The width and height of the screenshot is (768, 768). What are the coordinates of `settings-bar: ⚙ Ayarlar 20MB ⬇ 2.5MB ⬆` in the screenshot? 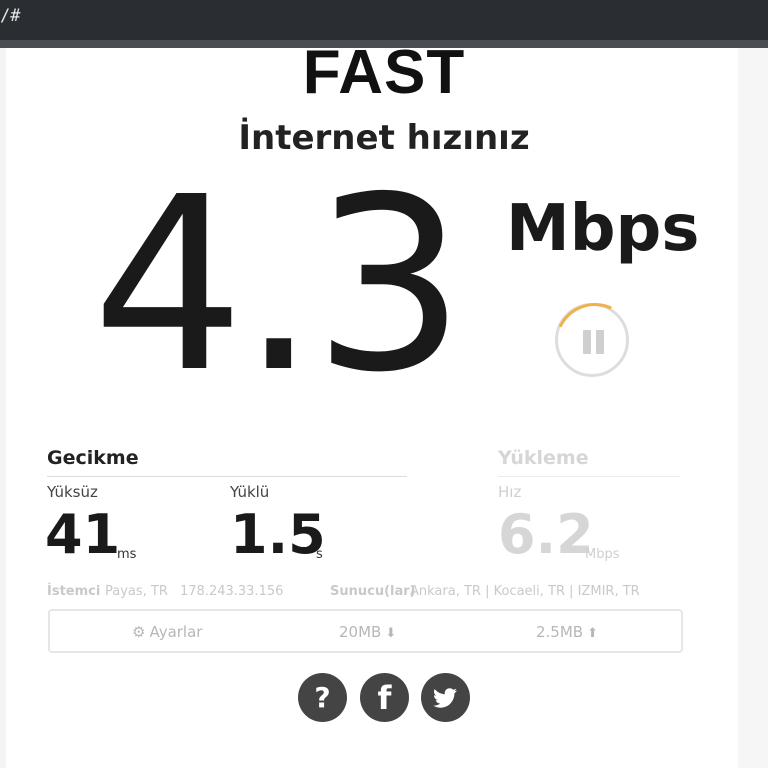 It's located at (365, 631).